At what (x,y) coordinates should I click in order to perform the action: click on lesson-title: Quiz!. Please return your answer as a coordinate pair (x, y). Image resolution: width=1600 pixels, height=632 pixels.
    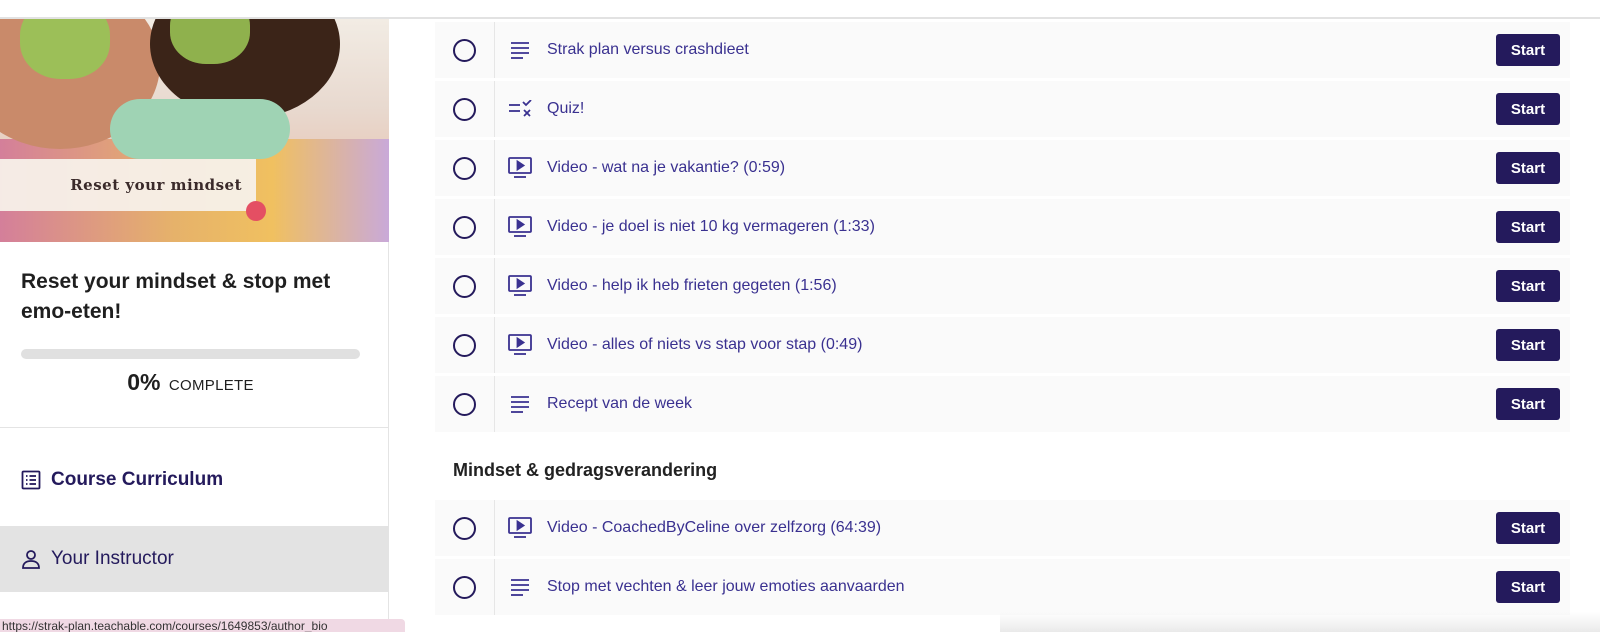
    Looking at the image, I should click on (566, 108).